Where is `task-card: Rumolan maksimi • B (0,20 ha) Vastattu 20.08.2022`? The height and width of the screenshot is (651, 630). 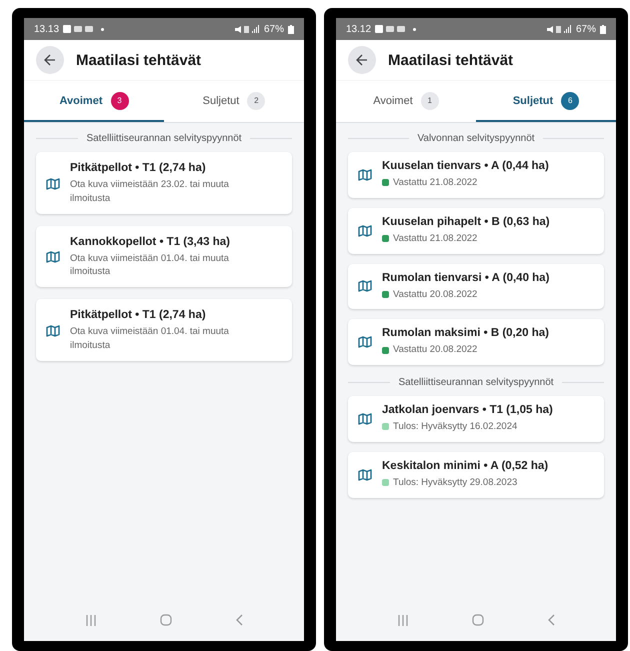
task-card: Rumolan maksimi • B (0,20 ha) Vastattu 20.08.2022 is located at coordinates (476, 342).